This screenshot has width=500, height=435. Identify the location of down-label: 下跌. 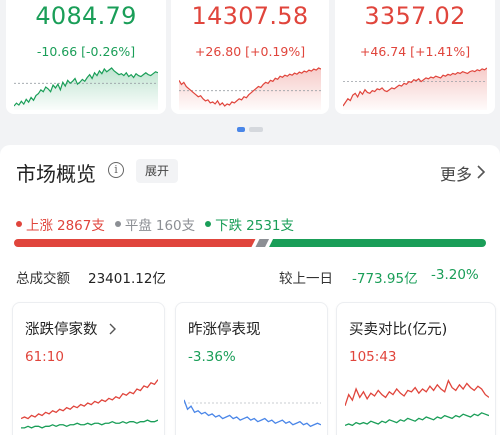
(229, 226).